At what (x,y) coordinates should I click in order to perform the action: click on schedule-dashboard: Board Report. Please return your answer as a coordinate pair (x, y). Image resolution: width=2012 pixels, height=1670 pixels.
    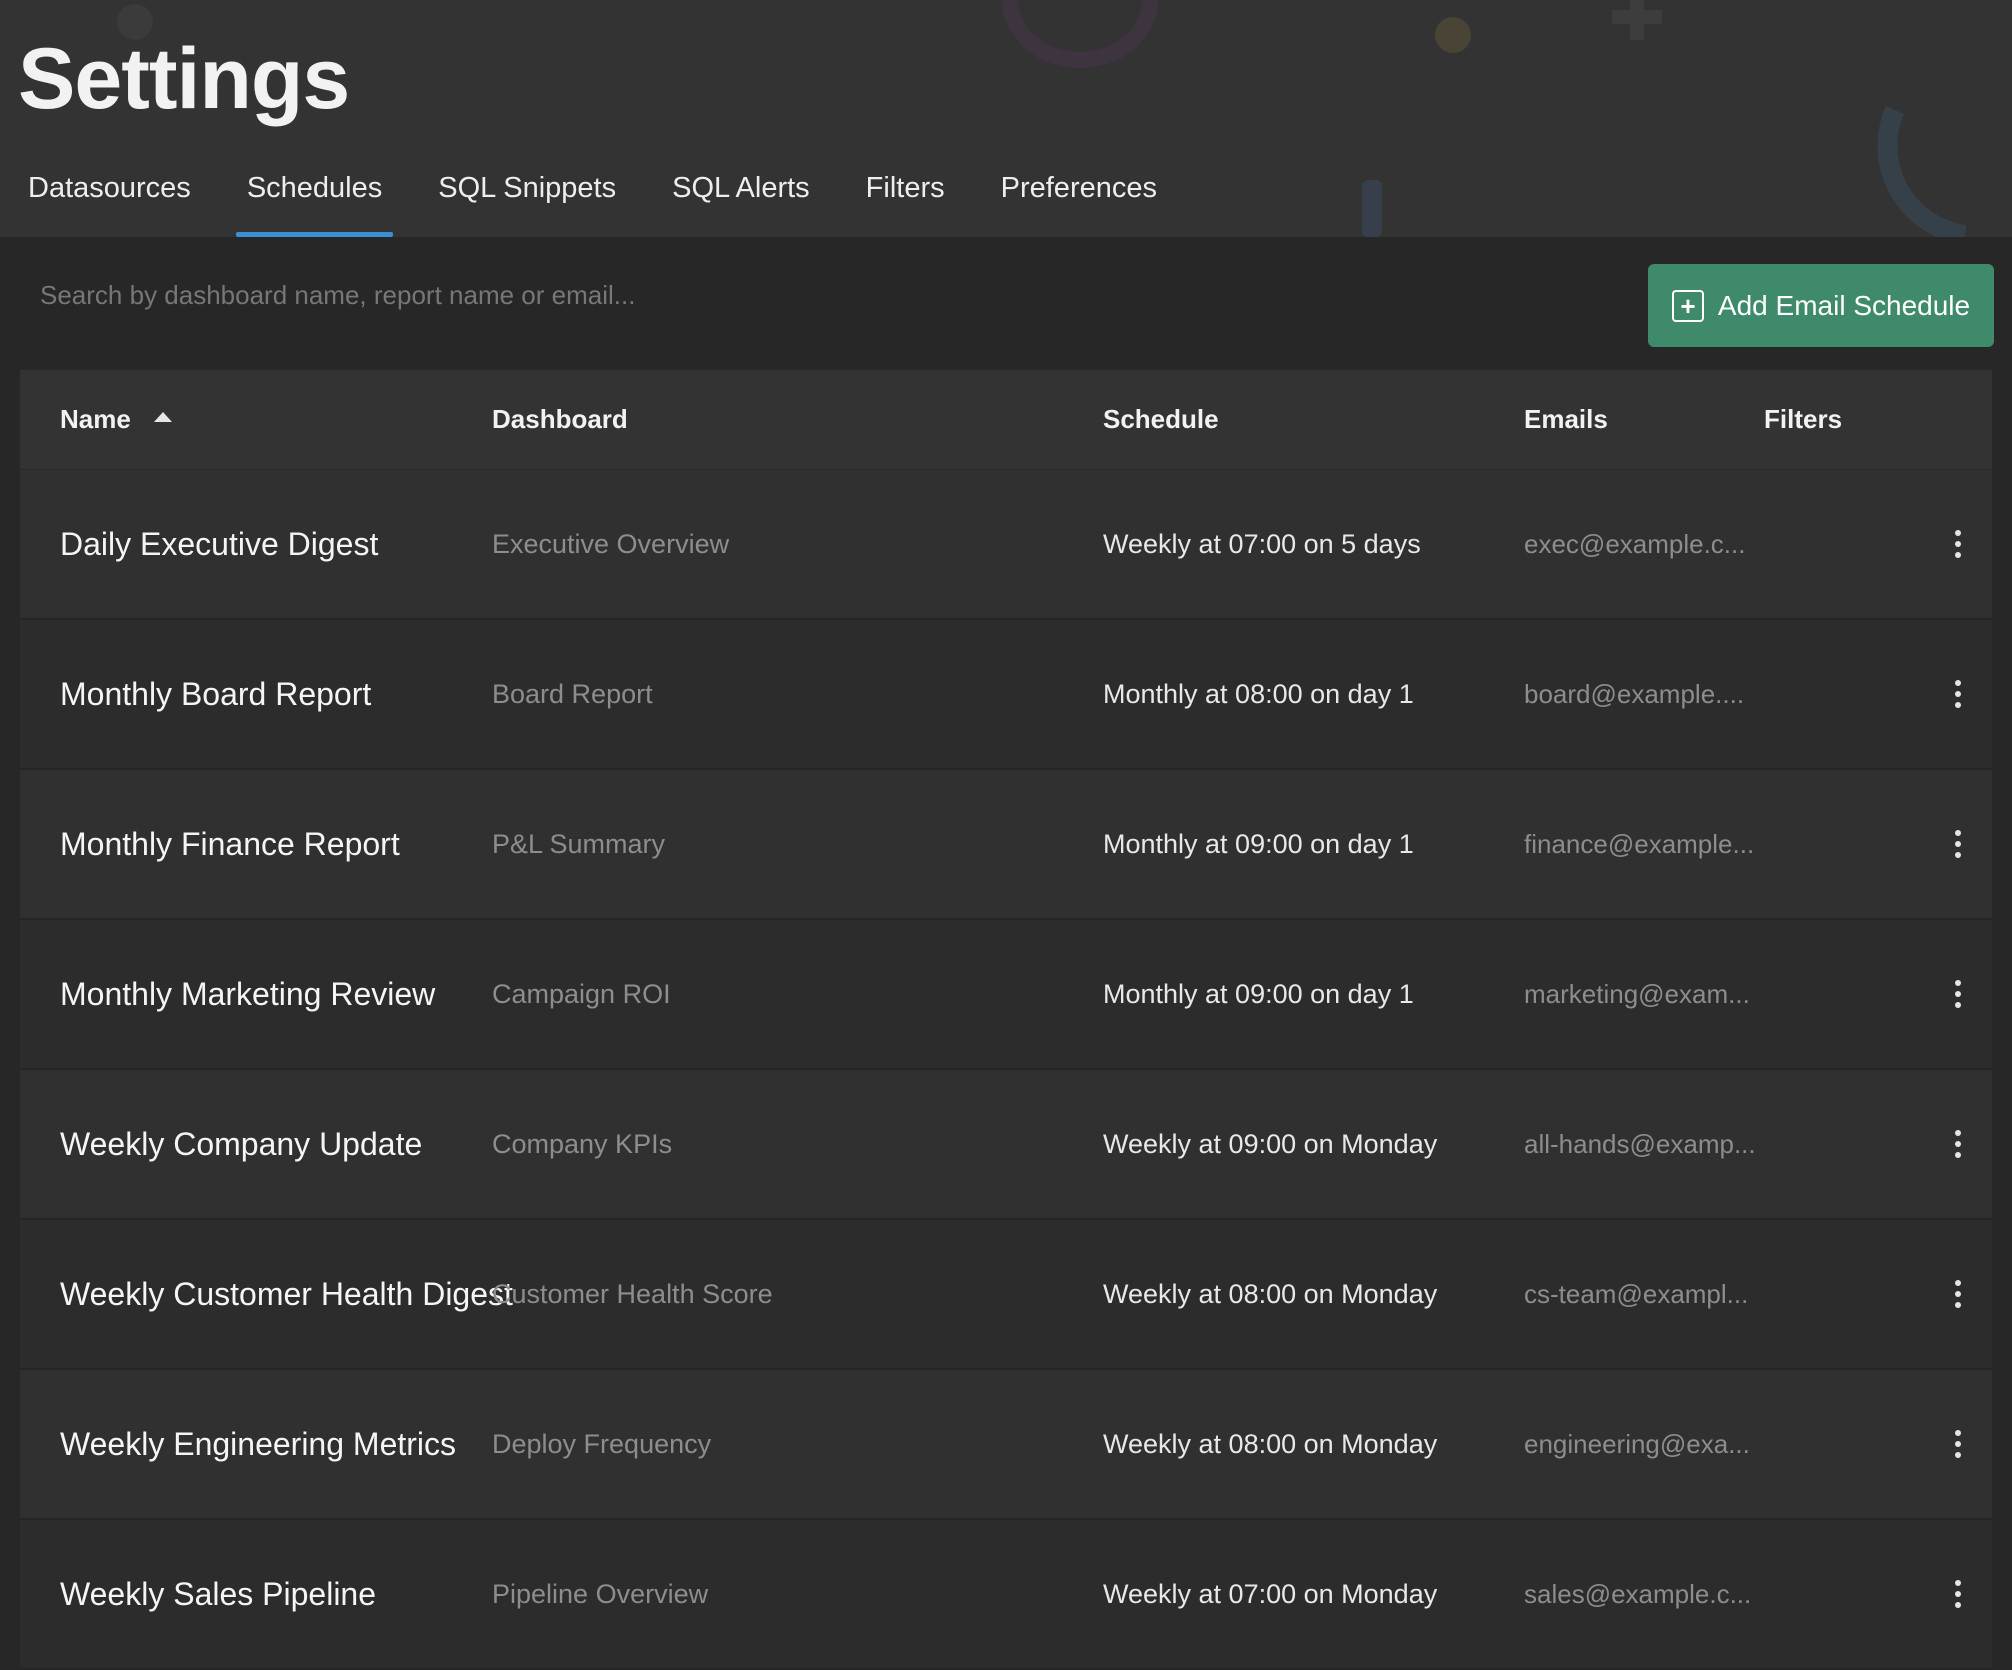
    Looking at the image, I should click on (572, 693).